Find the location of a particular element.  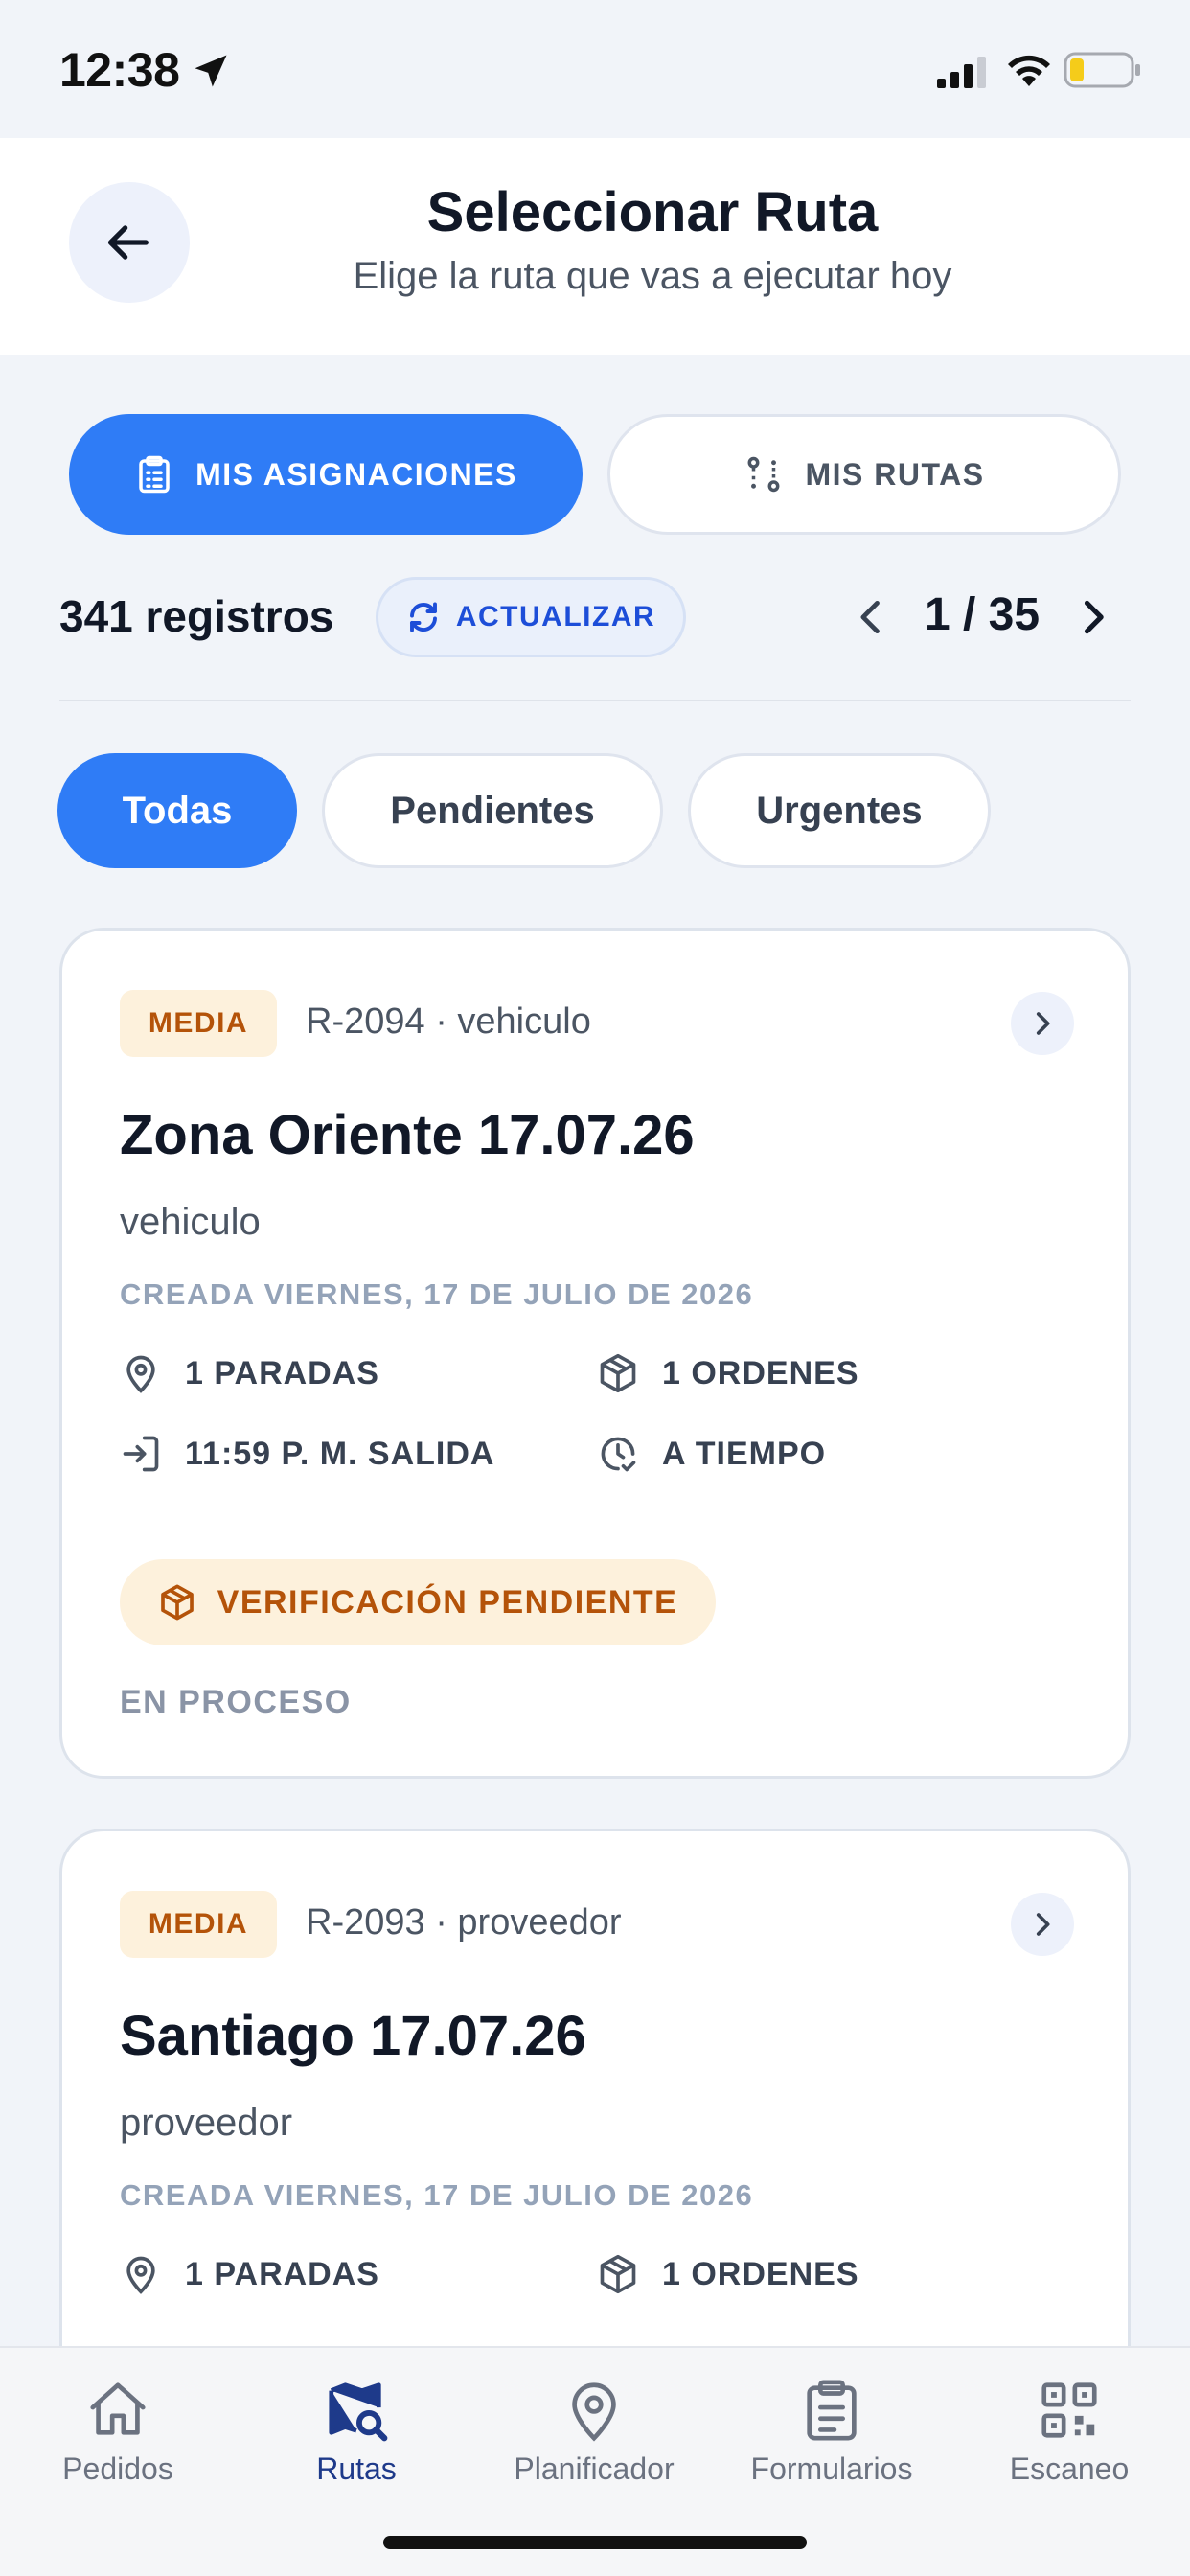

verification-label: VERIFICACIÓN PENDIENTE is located at coordinates (448, 1602).